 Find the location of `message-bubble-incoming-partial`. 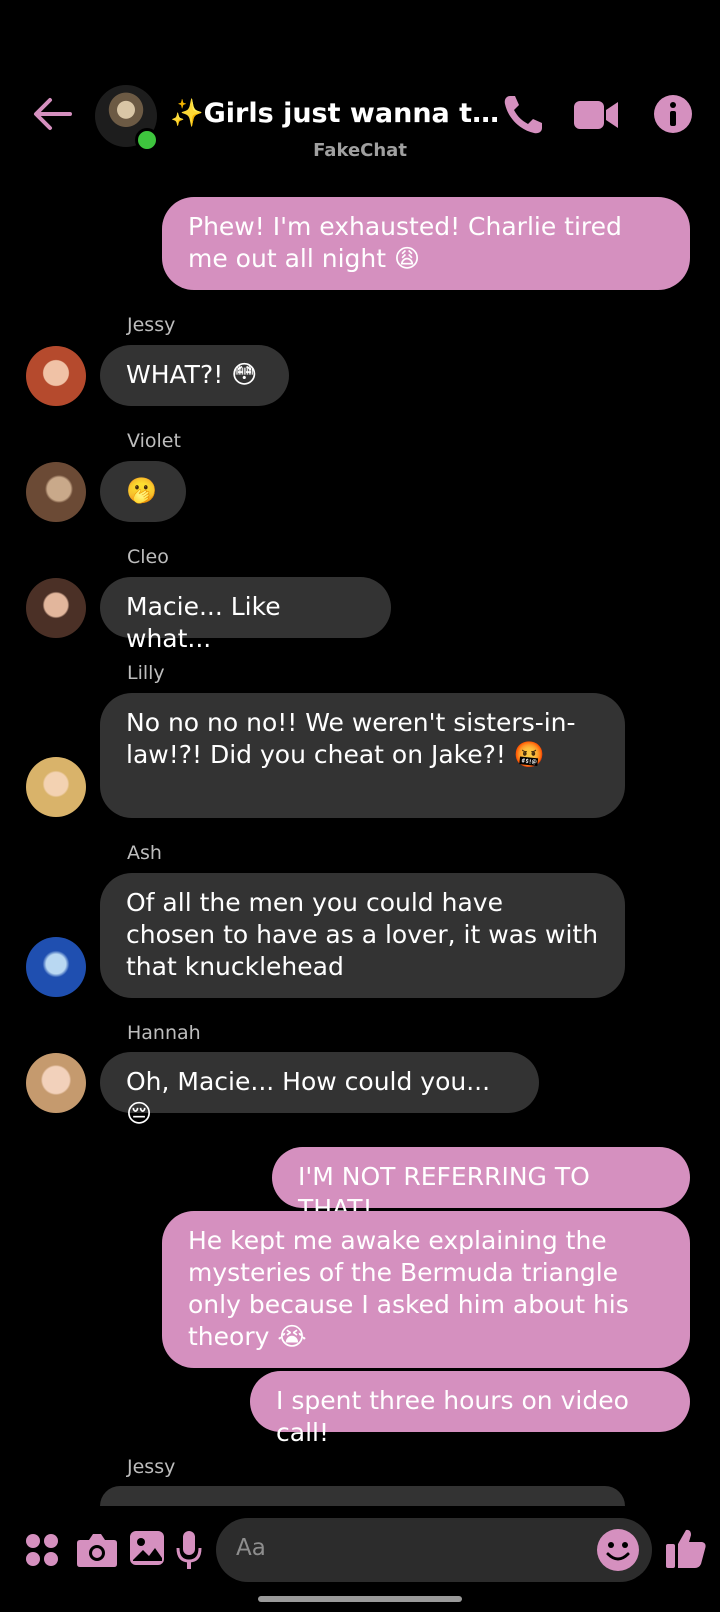

message-bubble-incoming-partial is located at coordinates (362, 1496).